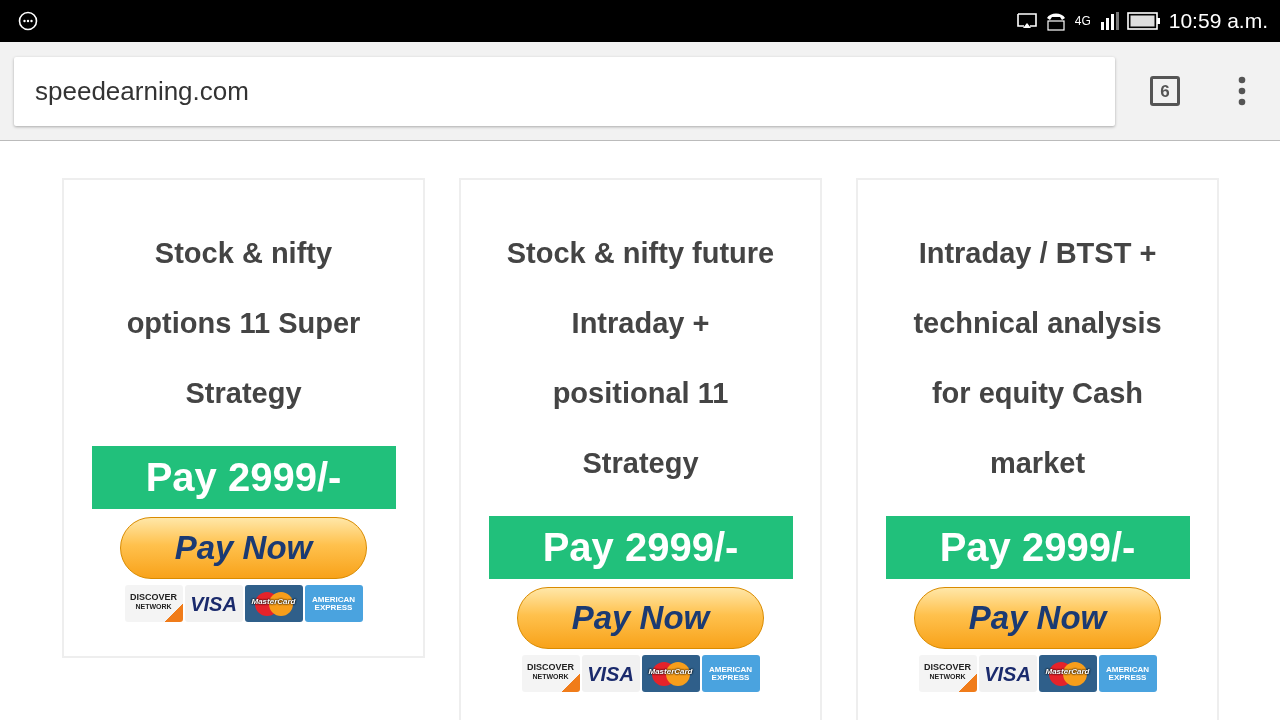  What do you see at coordinates (28, 21) in the screenshot?
I see `more-icon` at bounding box center [28, 21].